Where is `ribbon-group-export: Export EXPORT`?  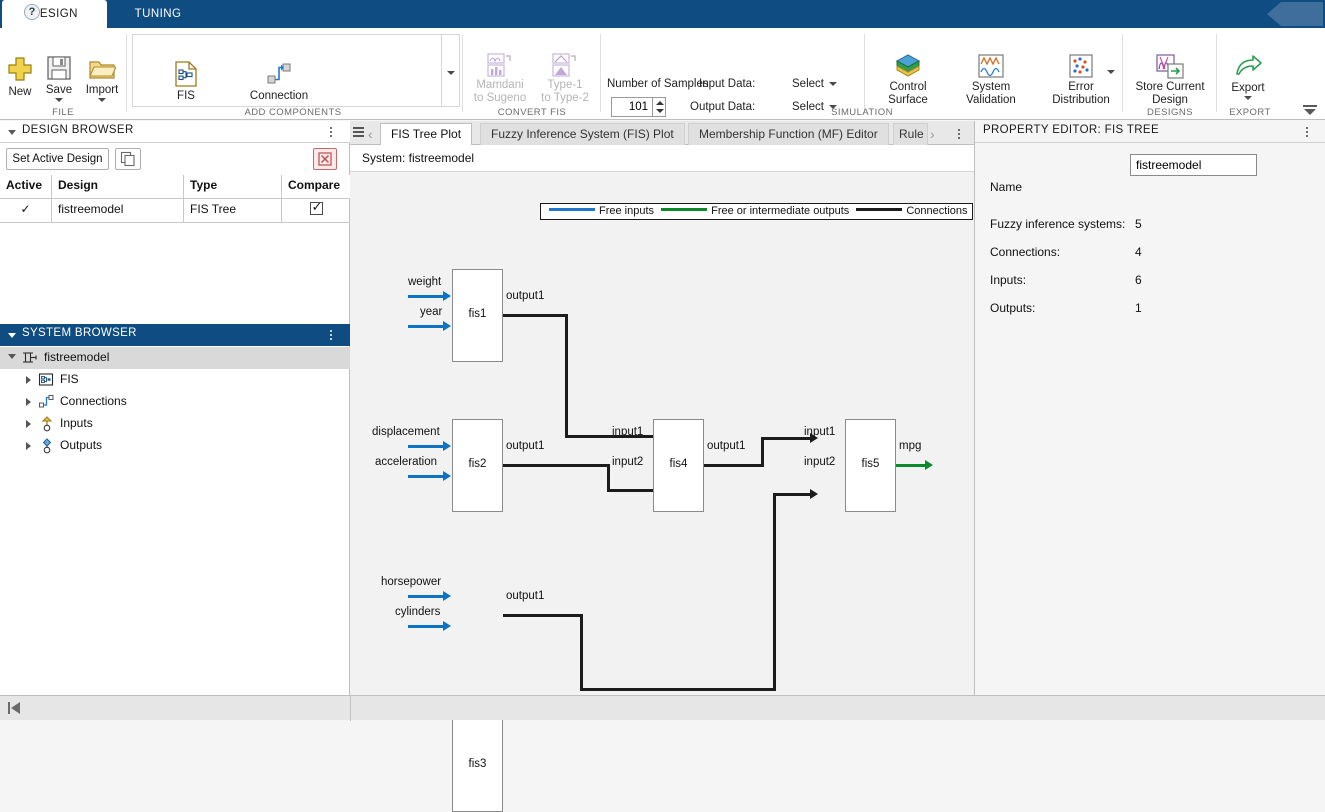
ribbon-group-export: Export EXPORT is located at coordinates (1250, 74).